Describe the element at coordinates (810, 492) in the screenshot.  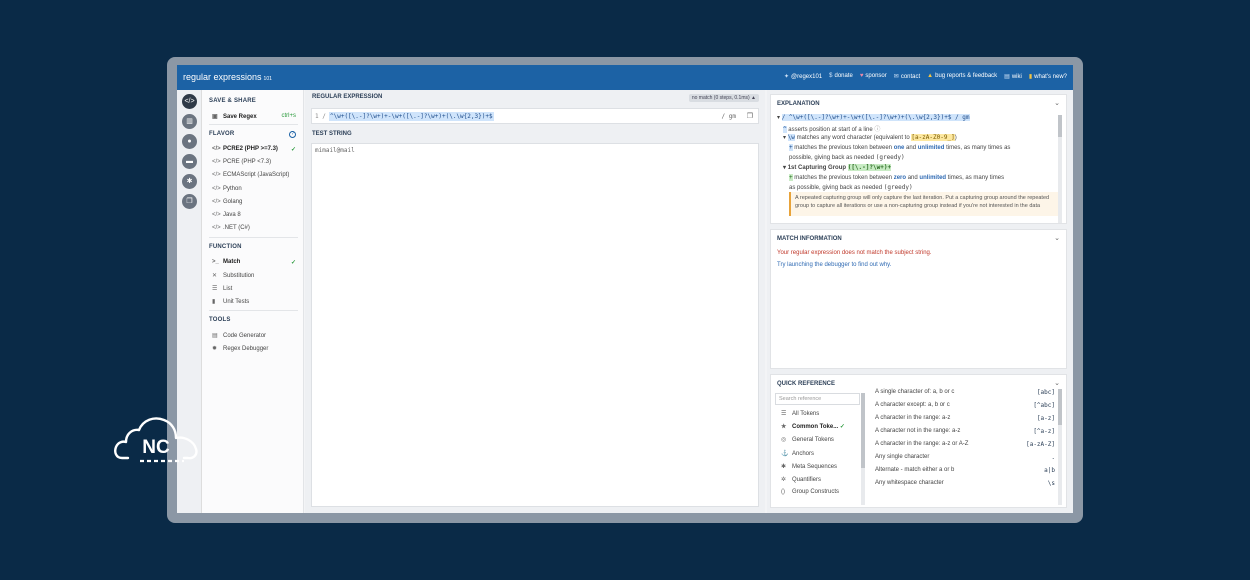
I see `qr-category-groups: () Group Constructs` at that location.